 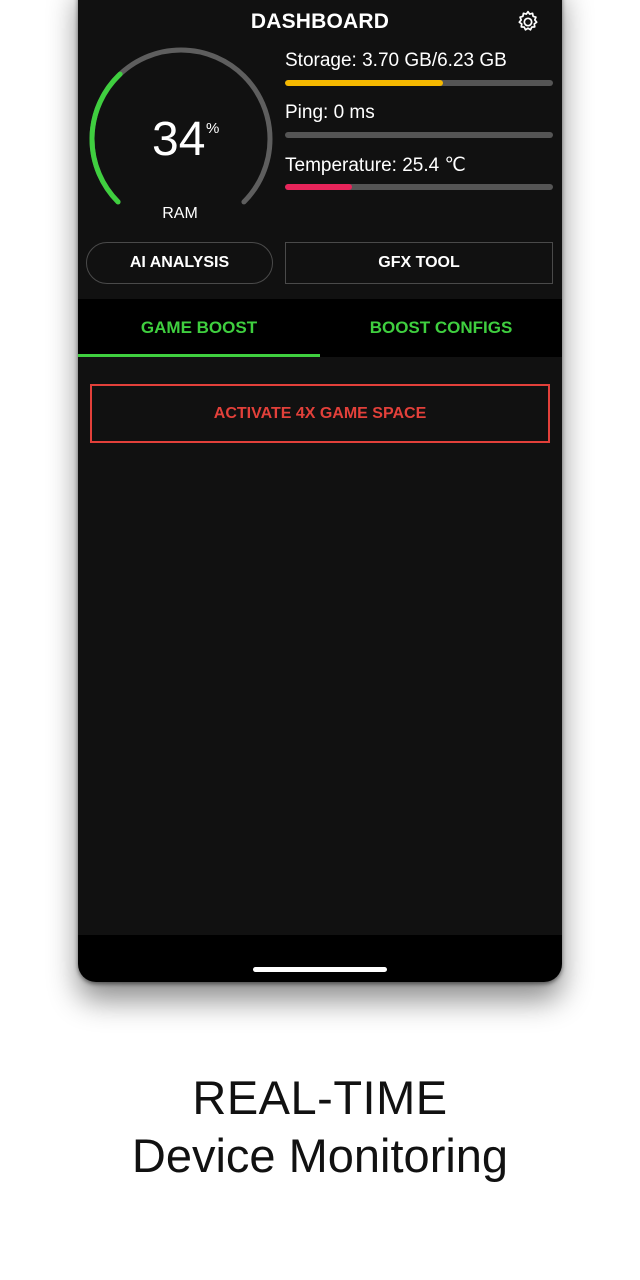 I want to click on gear-icon, so click(x=528, y=22).